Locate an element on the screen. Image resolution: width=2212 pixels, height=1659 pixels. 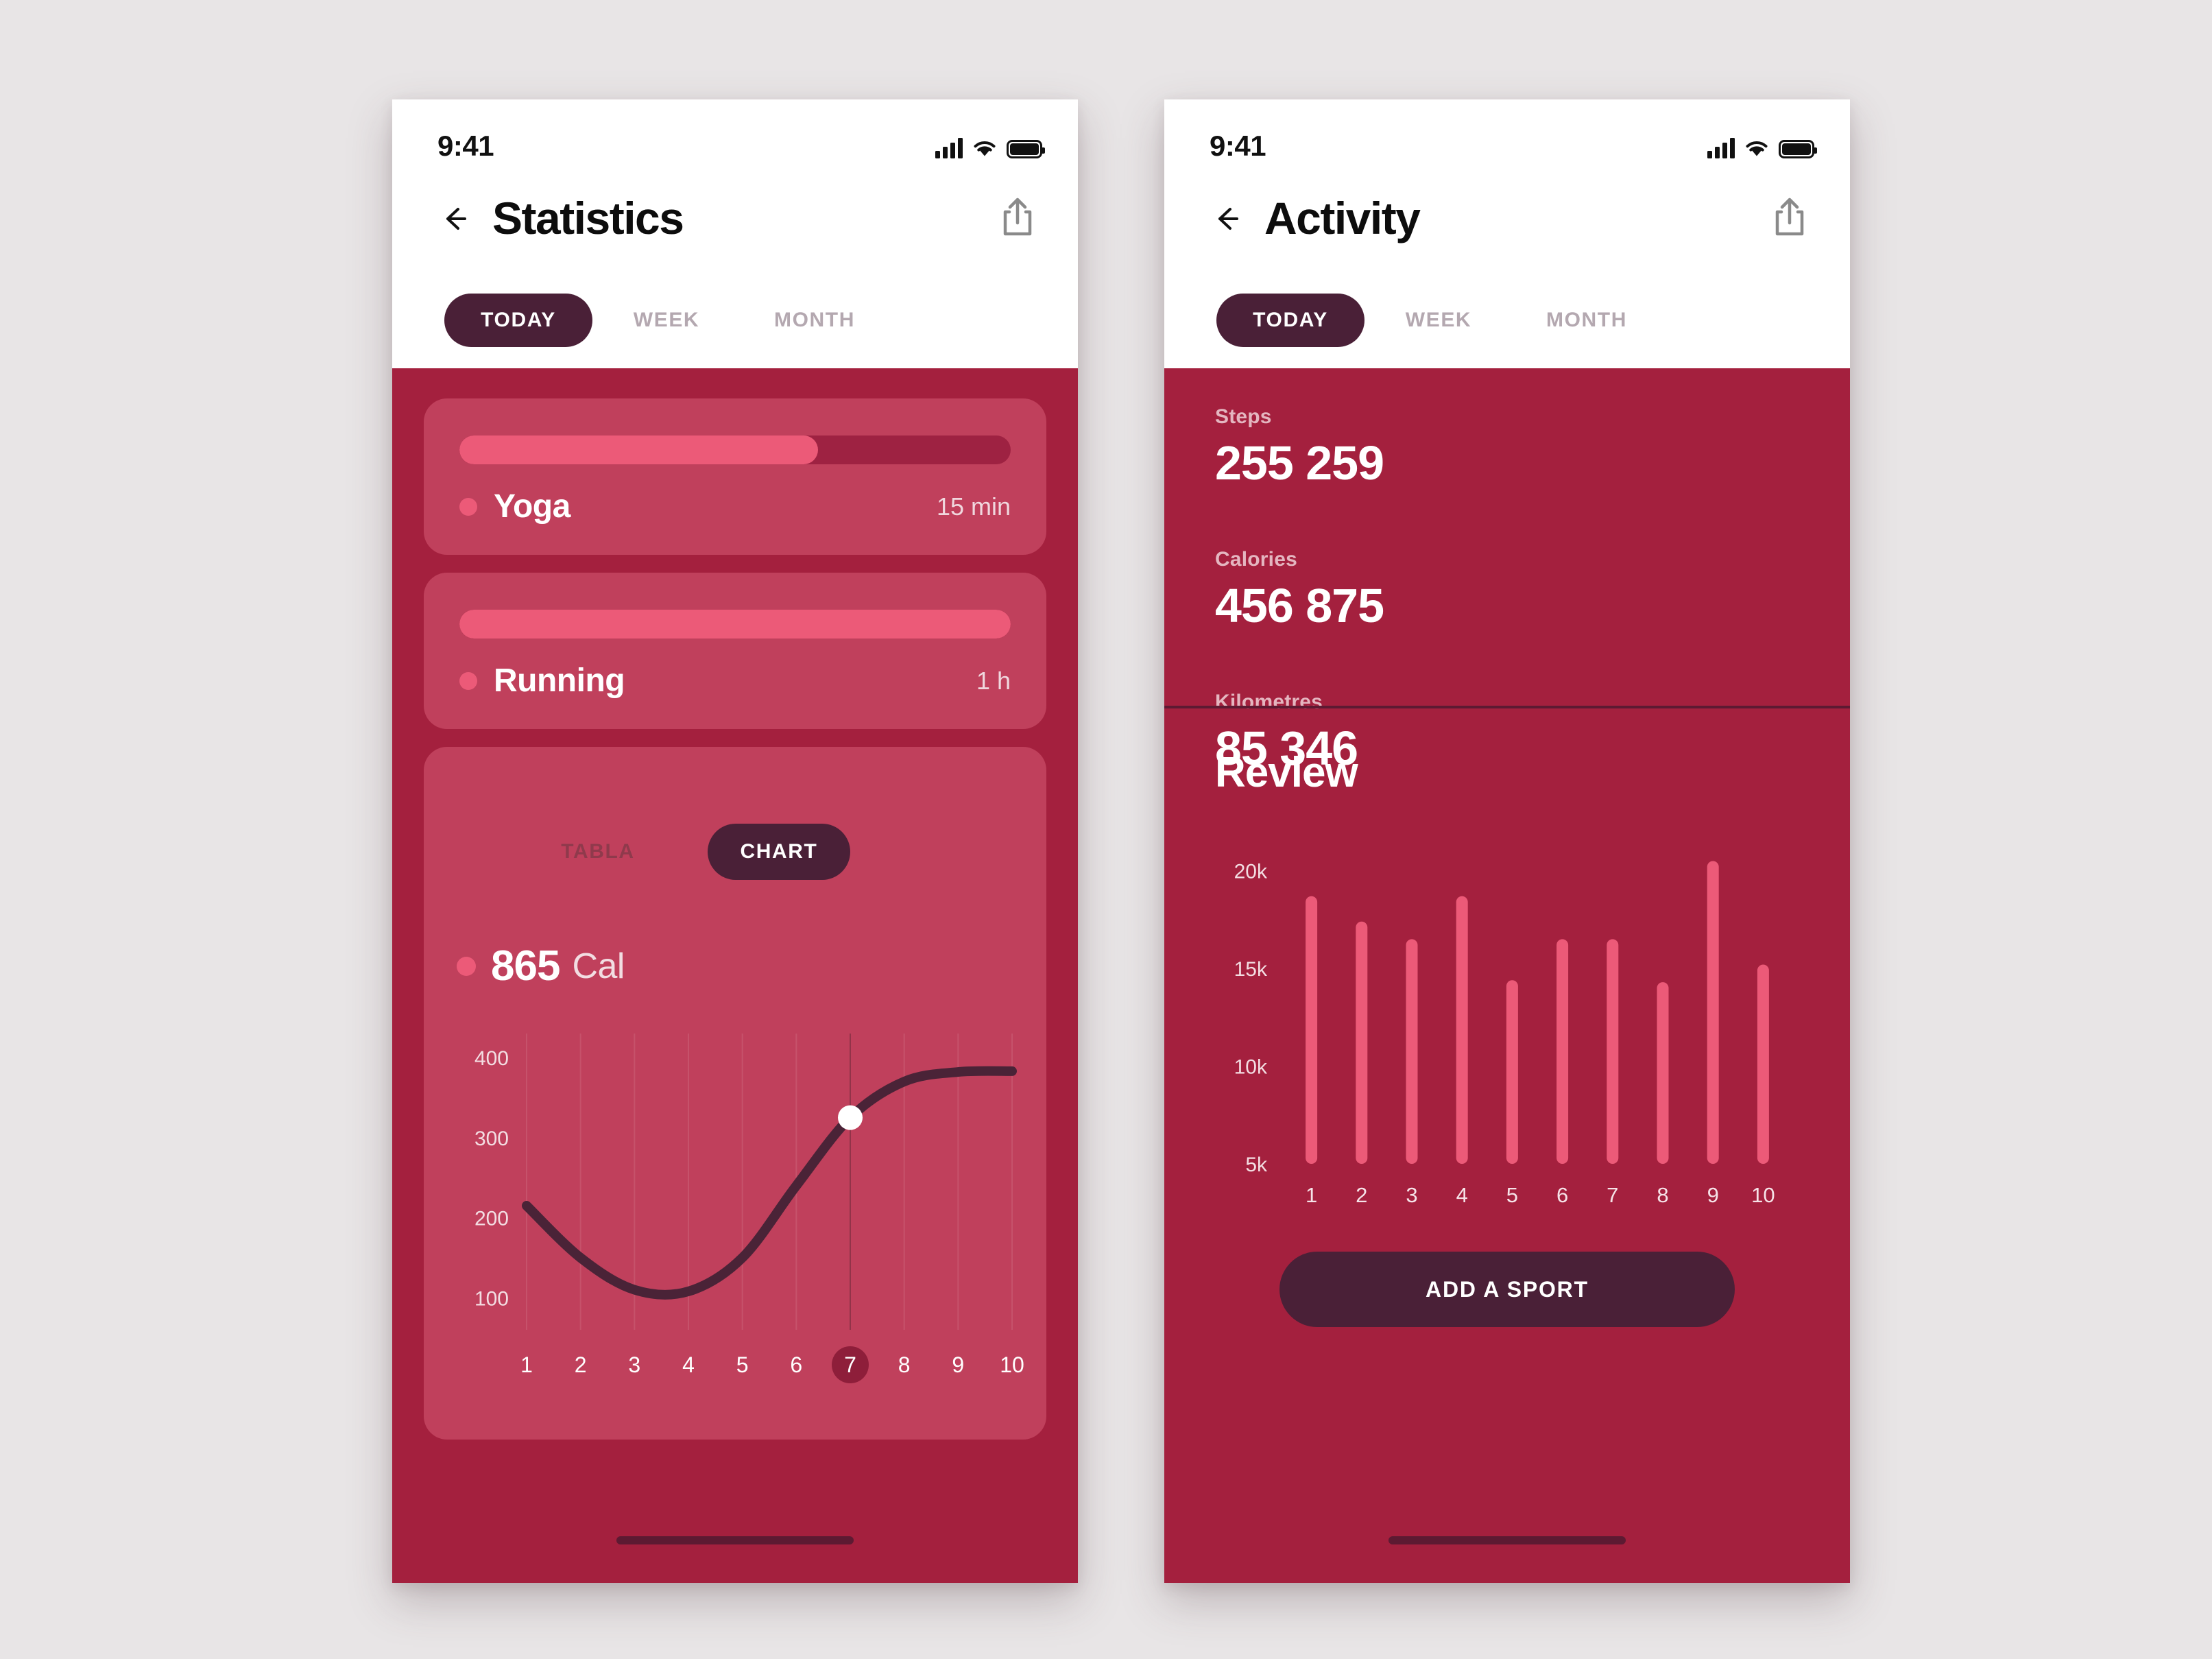
svg-text: 400 is located at coordinates (491, 1058).